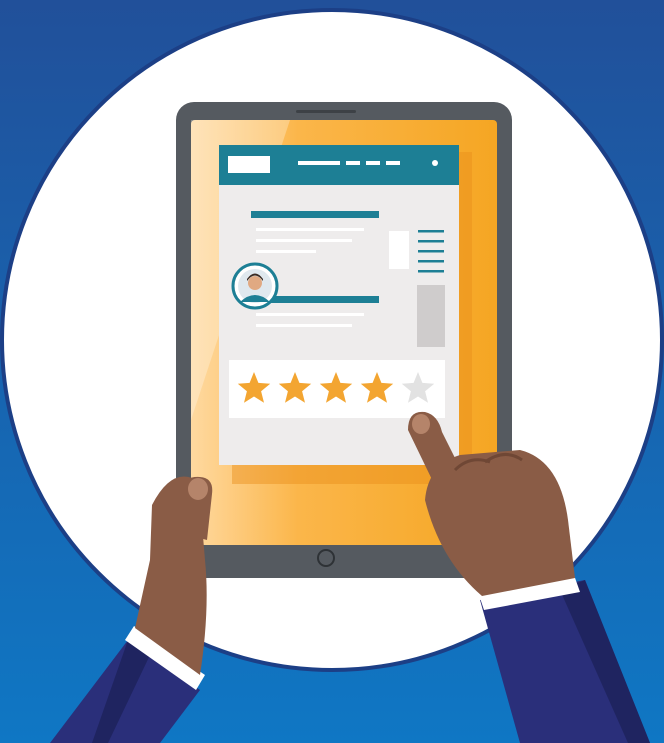 This screenshot has height=743, width=664. What do you see at coordinates (326, 111) in the screenshot?
I see `tablet-camera` at bounding box center [326, 111].